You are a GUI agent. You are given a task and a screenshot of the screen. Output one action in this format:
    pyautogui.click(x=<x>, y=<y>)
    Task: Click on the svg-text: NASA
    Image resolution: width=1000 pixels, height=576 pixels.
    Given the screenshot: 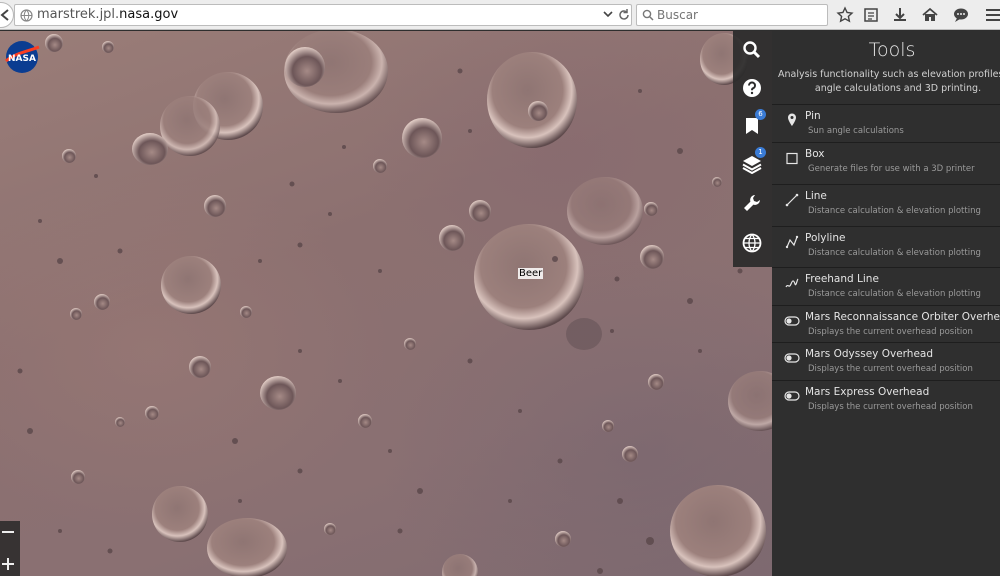 What is the action you would take?
    pyautogui.click(x=22, y=59)
    